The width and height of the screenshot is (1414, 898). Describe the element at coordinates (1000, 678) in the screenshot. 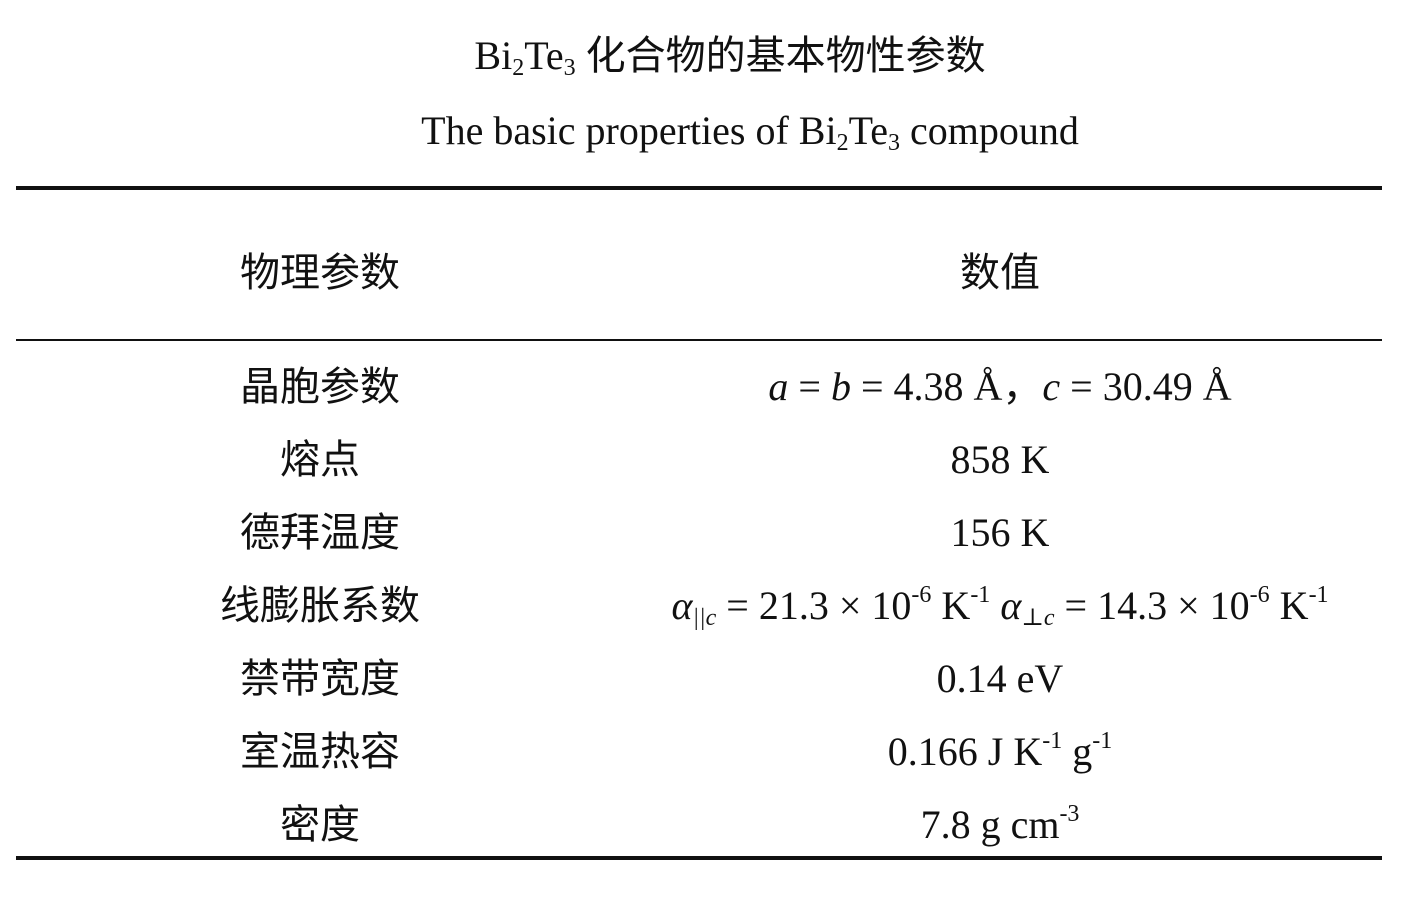

I see `value-band-gap: 0.14 eV` at that location.